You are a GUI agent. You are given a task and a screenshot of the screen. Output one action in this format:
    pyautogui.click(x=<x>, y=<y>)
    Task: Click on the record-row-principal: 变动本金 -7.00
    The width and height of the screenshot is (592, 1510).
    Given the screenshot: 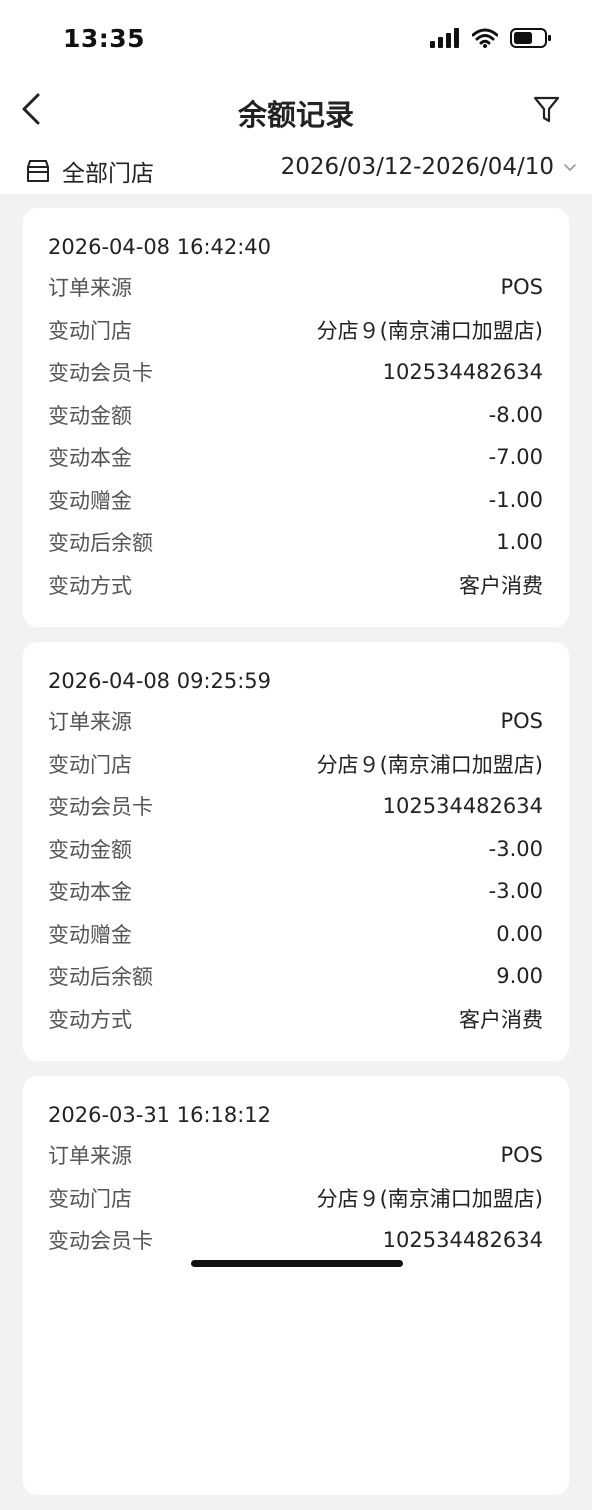 What is the action you would take?
    pyautogui.click(x=295, y=457)
    